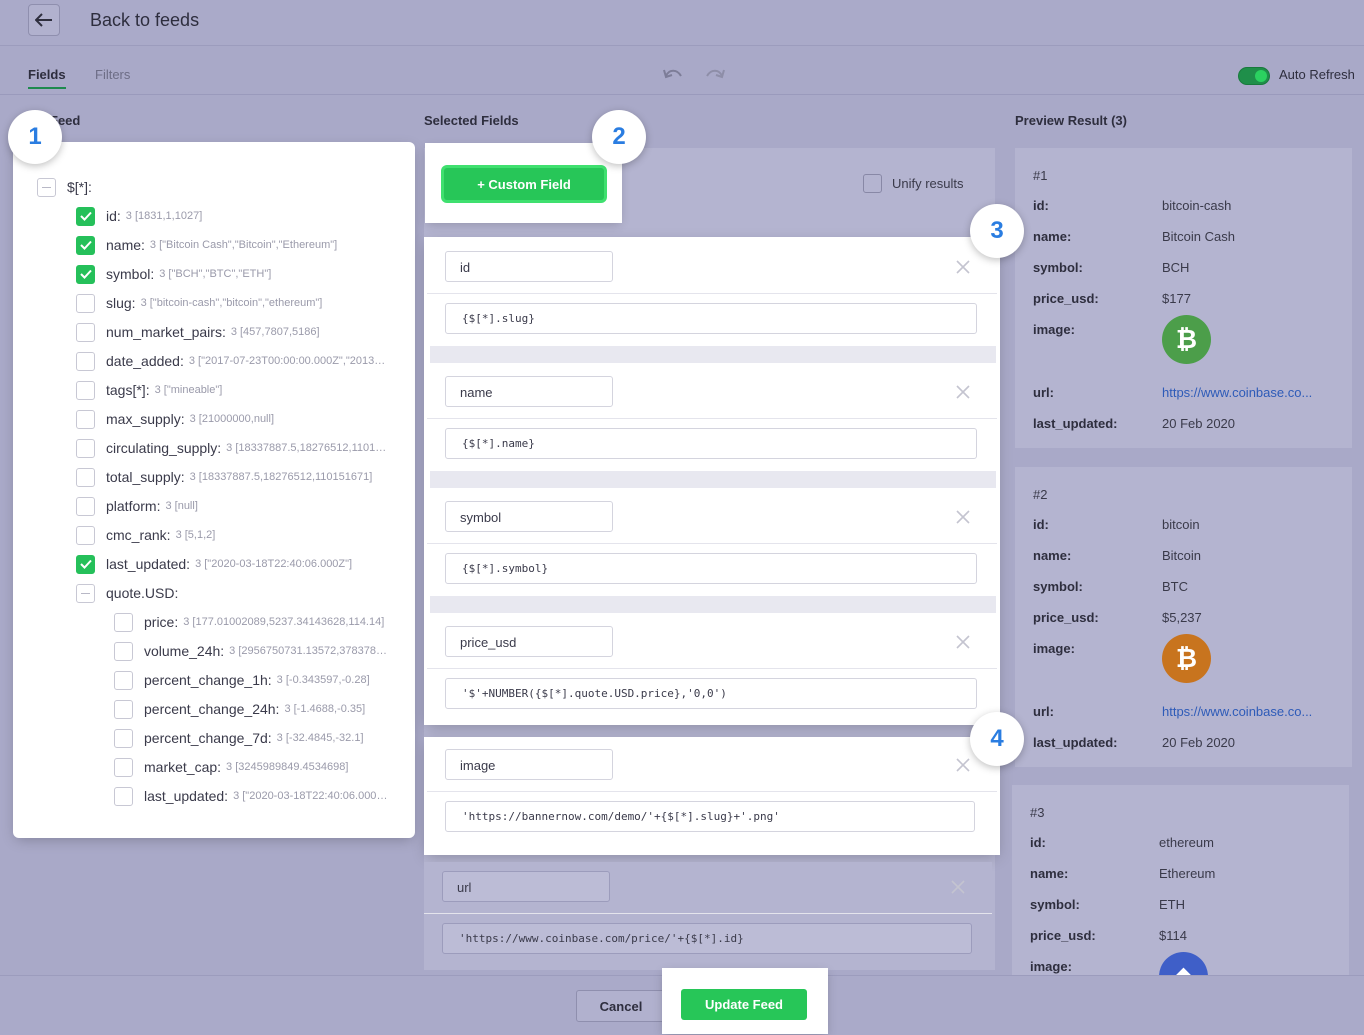 Image resolution: width=1364 pixels, height=1035 pixels. Describe the element at coordinates (1063, 935) in the screenshot. I see `preview-label-price-usd: price_usd:` at that location.